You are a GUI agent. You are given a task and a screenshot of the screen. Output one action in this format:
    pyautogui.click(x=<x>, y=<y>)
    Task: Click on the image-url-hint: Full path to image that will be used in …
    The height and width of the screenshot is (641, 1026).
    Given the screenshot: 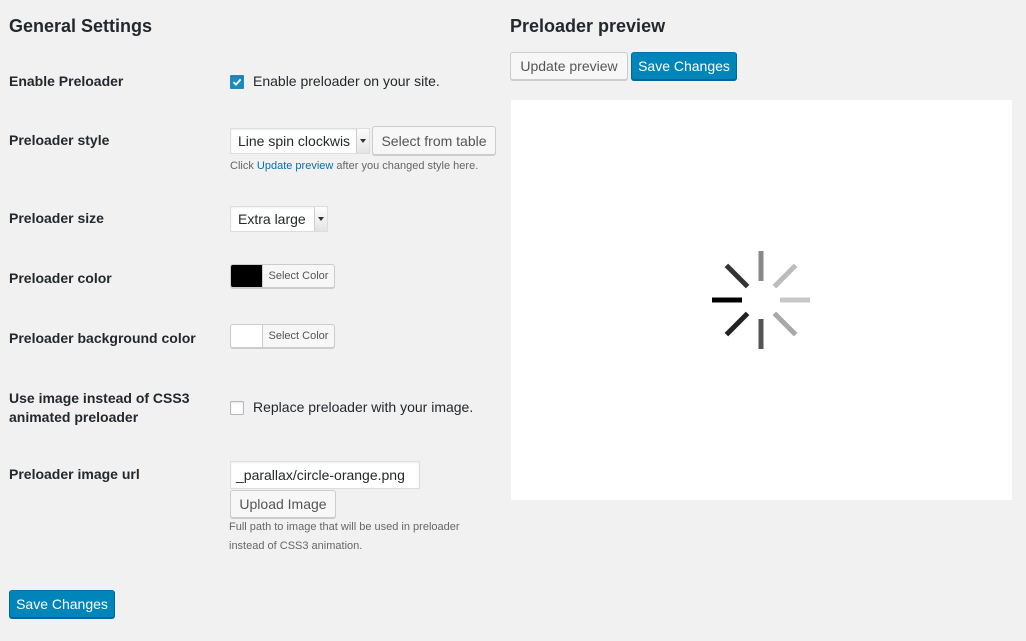 What is the action you would take?
    pyautogui.click(x=344, y=537)
    